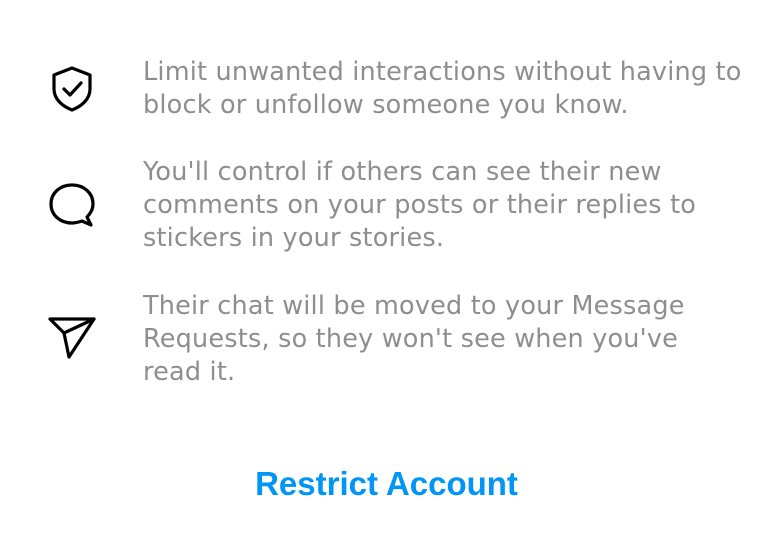  What do you see at coordinates (72, 337) in the screenshot?
I see `paper-plane-icon` at bounding box center [72, 337].